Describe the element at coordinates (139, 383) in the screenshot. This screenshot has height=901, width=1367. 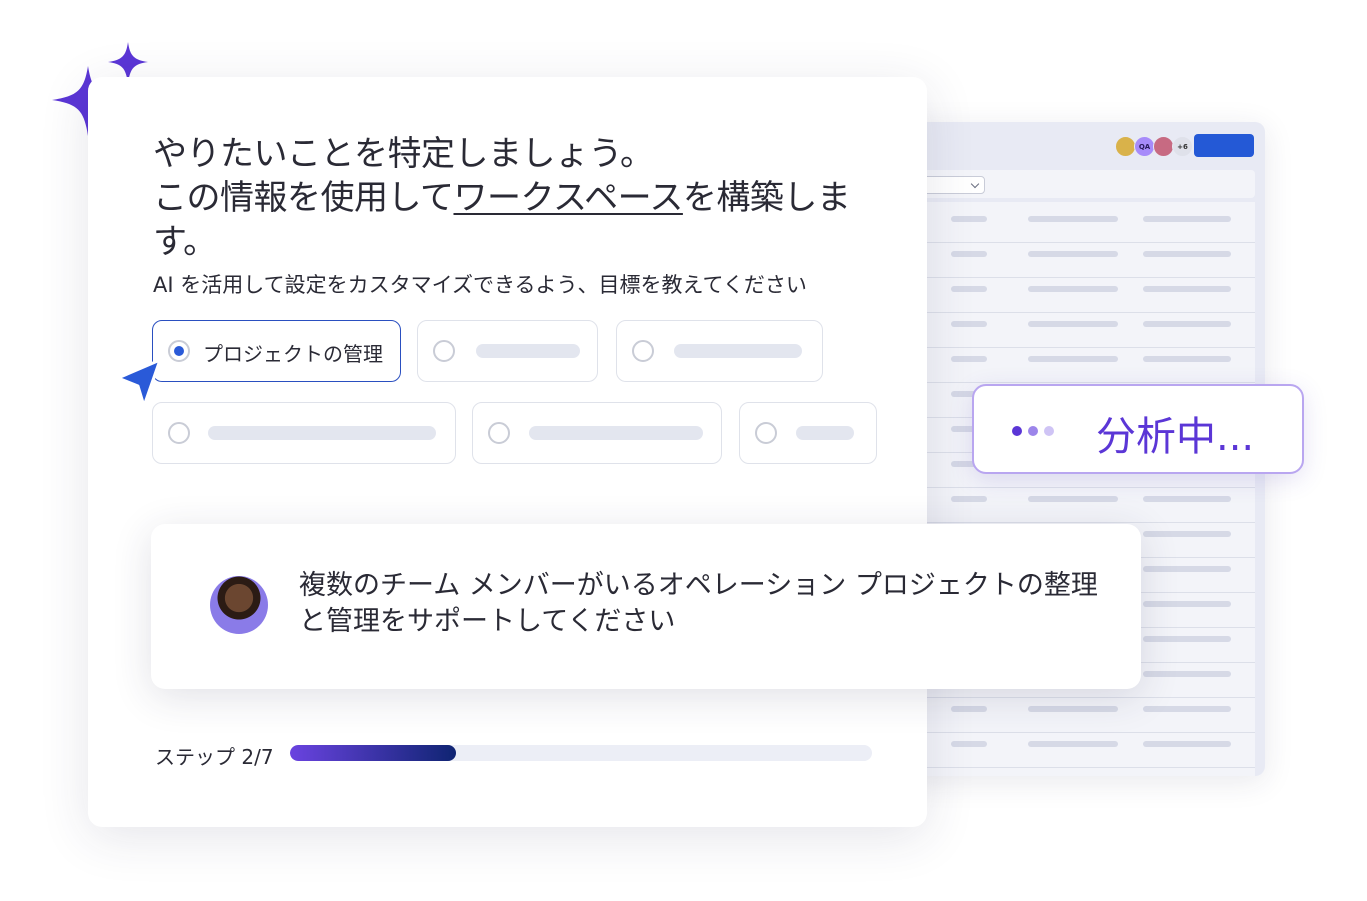
I see `cursor-arrow-icon` at that location.